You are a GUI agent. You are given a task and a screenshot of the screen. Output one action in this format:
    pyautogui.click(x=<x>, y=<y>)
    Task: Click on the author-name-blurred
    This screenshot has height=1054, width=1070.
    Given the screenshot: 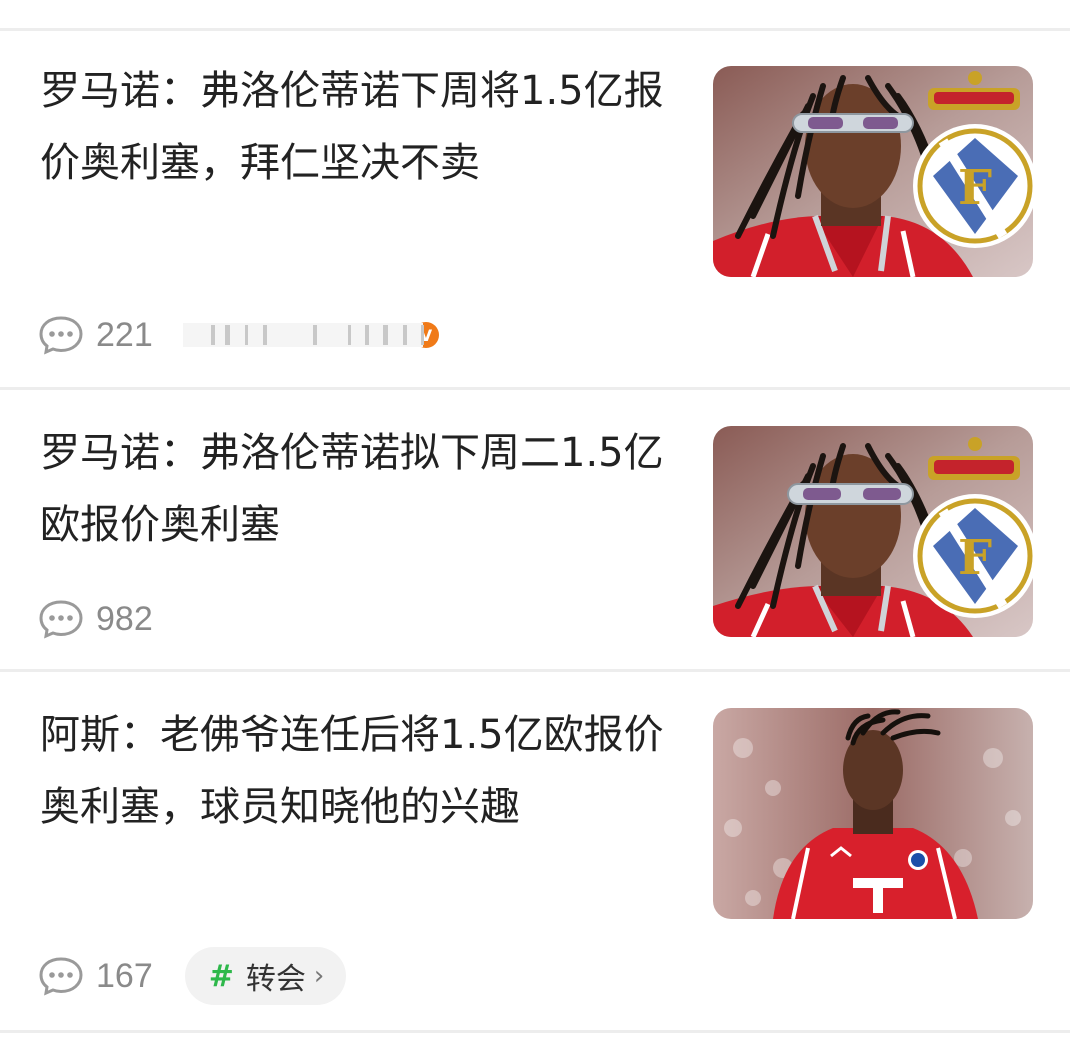 What is the action you would take?
    pyautogui.click(x=312, y=335)
    